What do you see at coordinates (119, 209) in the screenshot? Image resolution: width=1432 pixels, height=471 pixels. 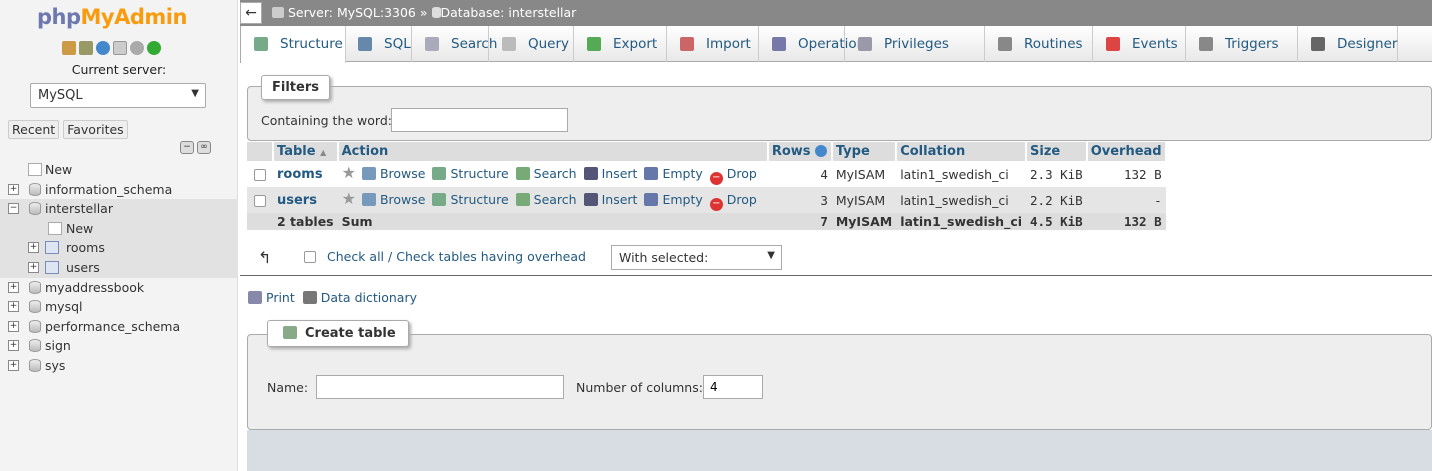 I see `tree-item-interstellar: − interstellar` at bounding box center [119, 209].